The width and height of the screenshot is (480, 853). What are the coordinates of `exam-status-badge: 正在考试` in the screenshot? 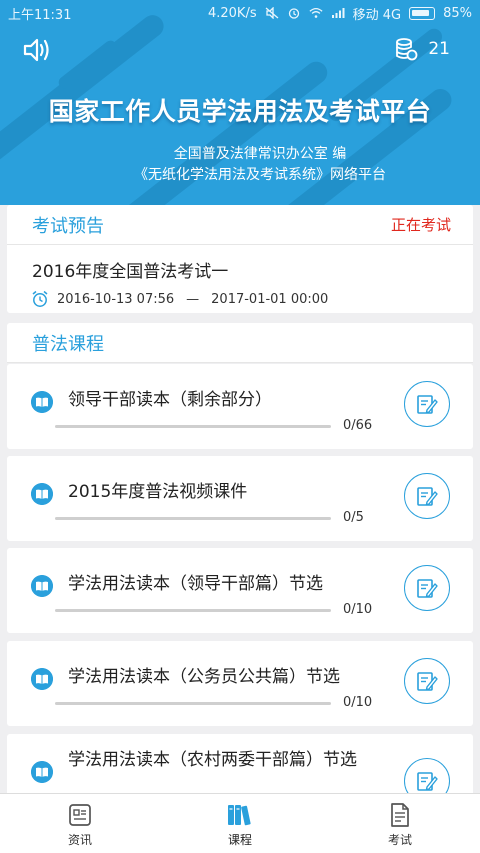 It's located at (420, 225).